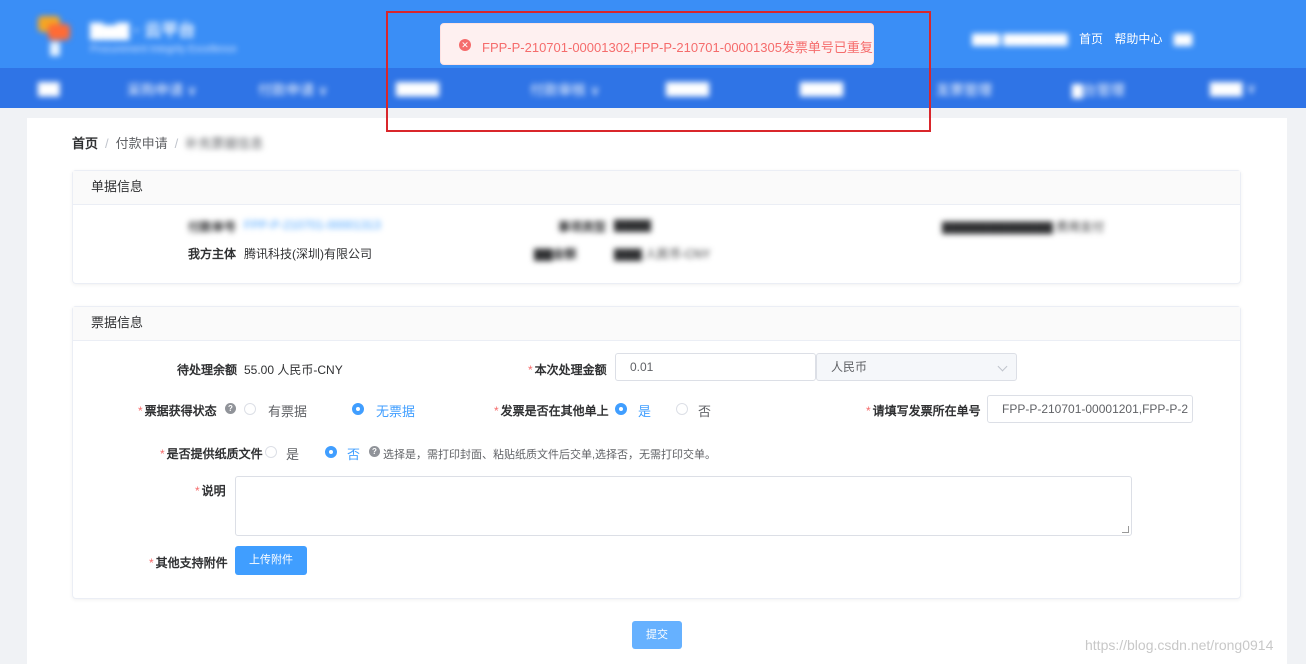 The width and height of the screenshot is (1306, 664). I want to click on payment-no-label: 付款单号, so click(212, 227).